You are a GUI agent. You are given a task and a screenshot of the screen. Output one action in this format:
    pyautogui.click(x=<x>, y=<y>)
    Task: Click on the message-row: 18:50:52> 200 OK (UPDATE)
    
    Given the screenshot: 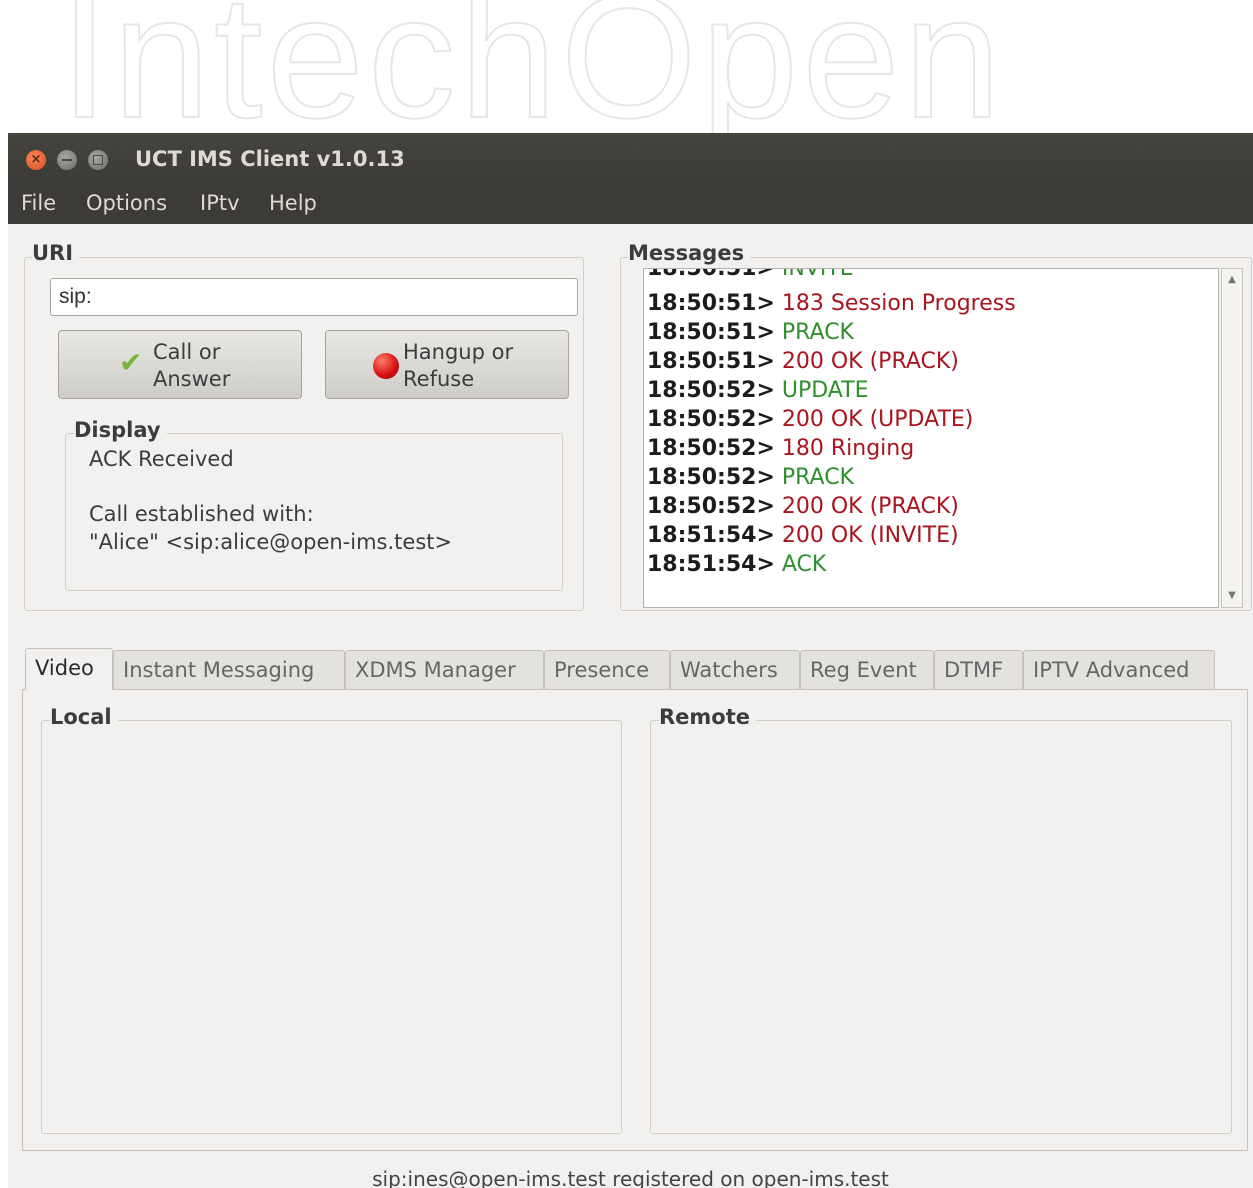 What is the action you would take?
    pyautogui.click(x=810, y=419)
    